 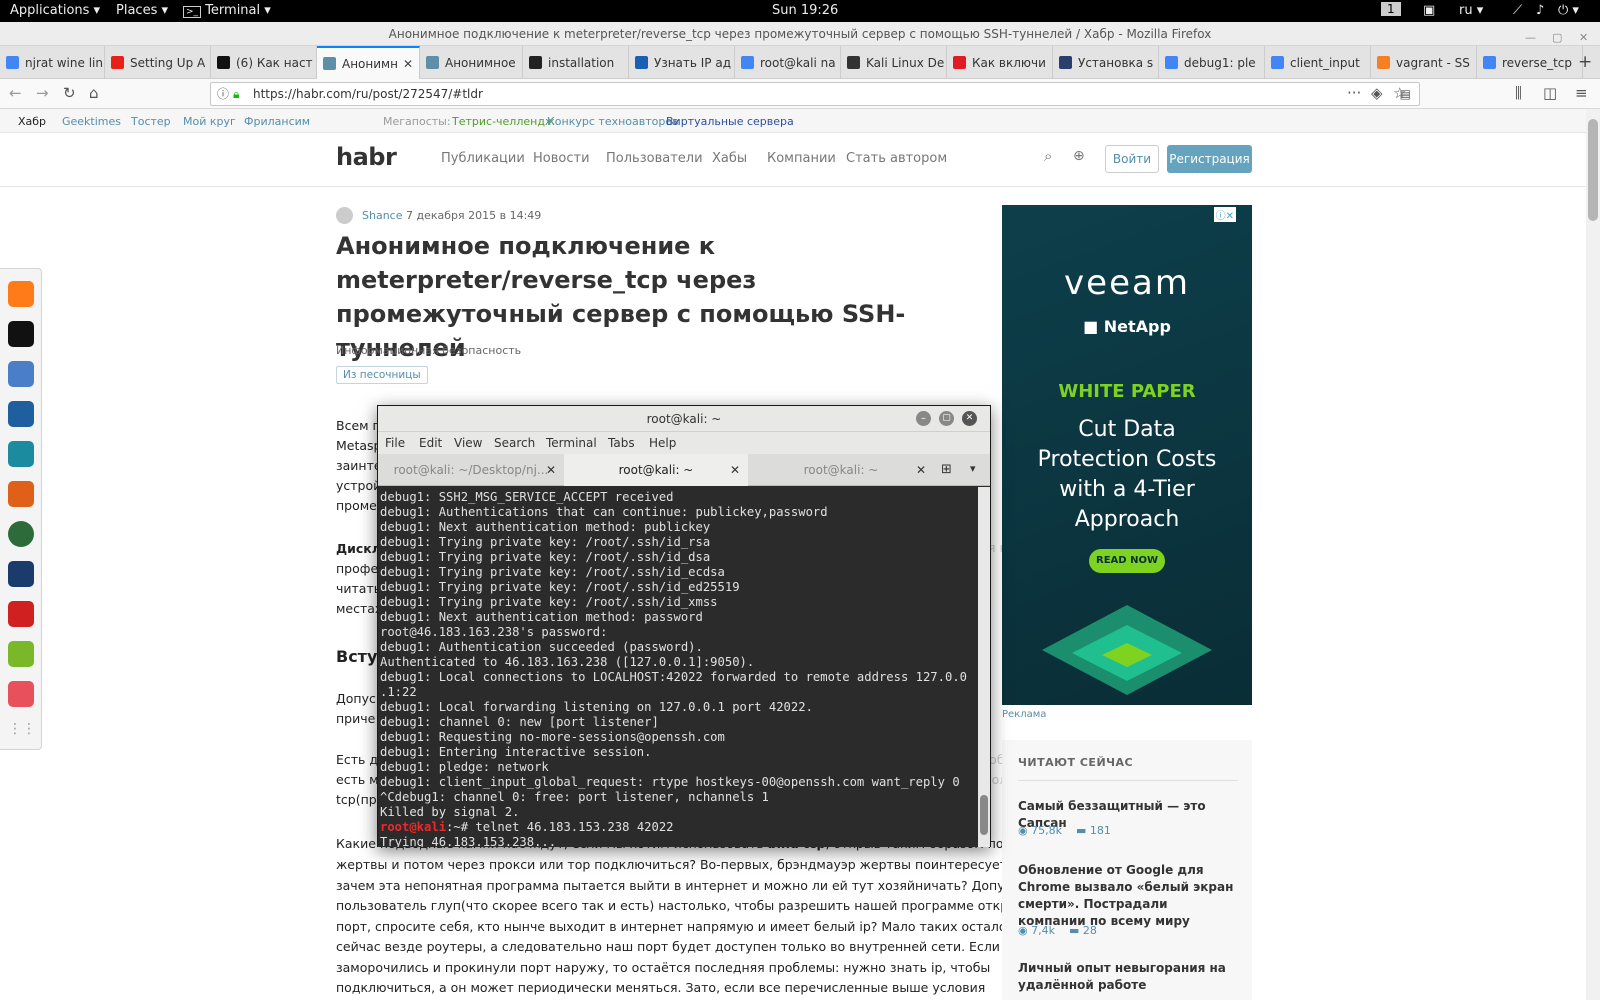 I want to click on browser-tab: Как включи, so click(x=1000, y=62).